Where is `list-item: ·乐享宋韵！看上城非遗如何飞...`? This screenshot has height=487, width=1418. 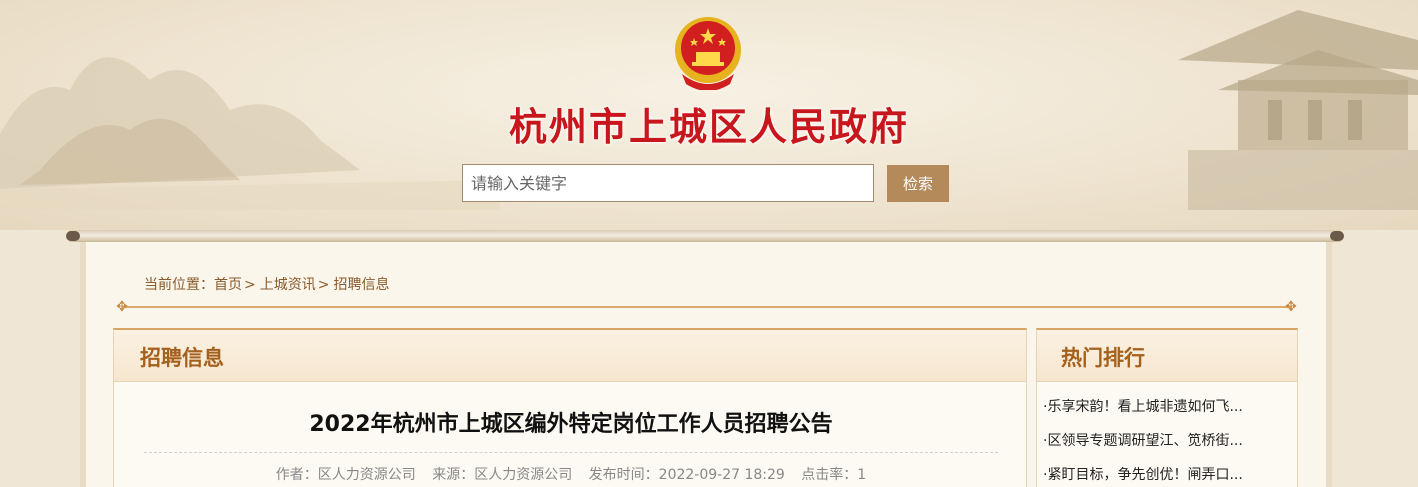
list-item: ·乐享宋韵！看上城非遗如何飞... is located at coordinates (1170, 411).